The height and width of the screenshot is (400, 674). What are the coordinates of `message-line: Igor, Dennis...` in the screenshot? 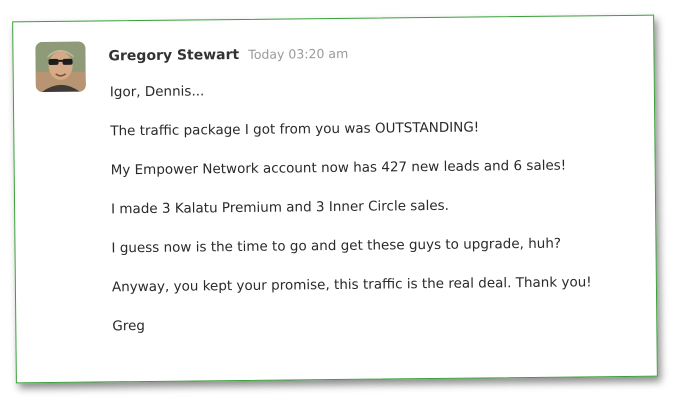 It's located at (157, 92).